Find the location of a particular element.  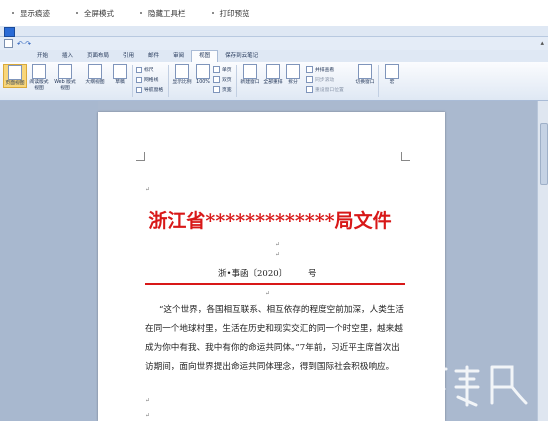

globe-icon is located at coordinates (65, 71).